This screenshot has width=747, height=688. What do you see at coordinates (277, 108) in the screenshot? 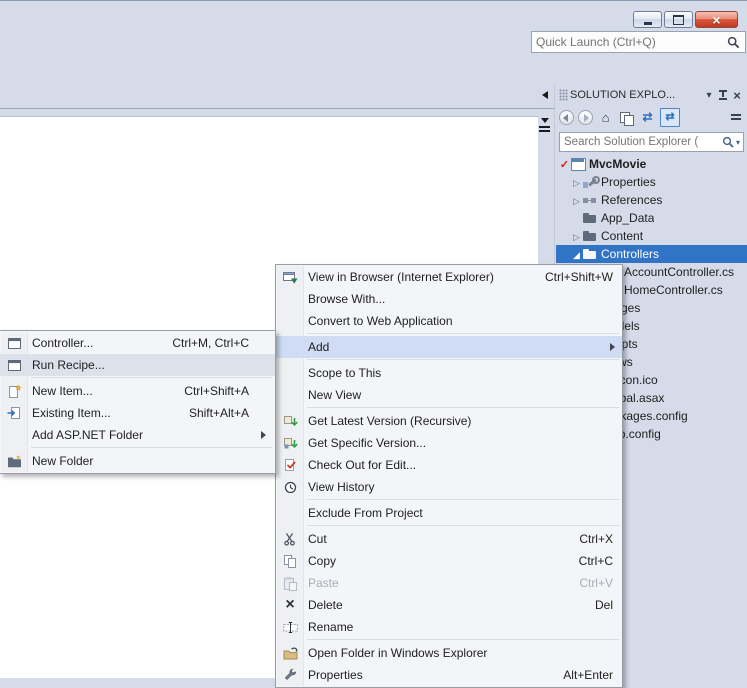
I see `toolbar-divider` at bounding box center [277, 108].